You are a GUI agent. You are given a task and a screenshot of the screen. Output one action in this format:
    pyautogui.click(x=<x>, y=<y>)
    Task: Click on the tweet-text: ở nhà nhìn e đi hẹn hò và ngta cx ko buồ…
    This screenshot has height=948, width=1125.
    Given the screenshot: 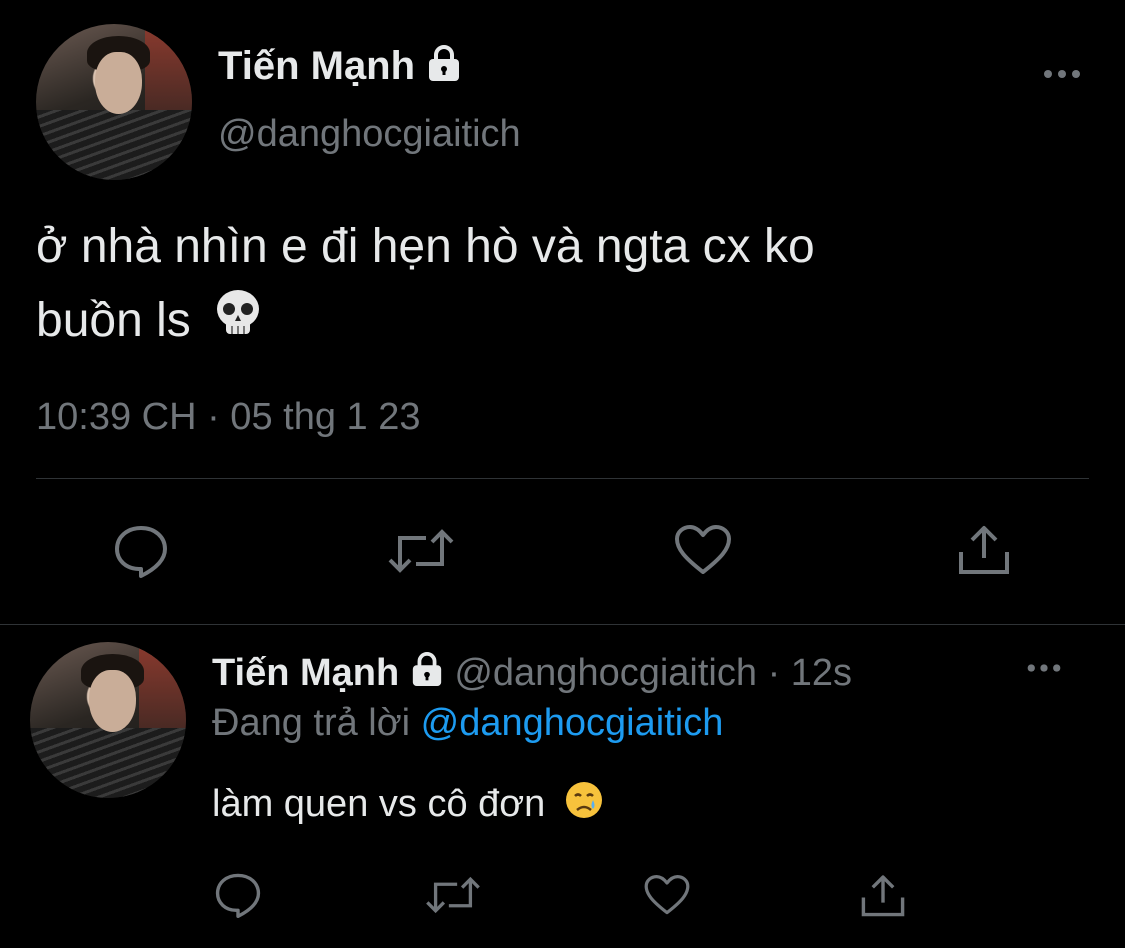 What is the action you would take?
    pyautogui.click(x=561, y=285)
    